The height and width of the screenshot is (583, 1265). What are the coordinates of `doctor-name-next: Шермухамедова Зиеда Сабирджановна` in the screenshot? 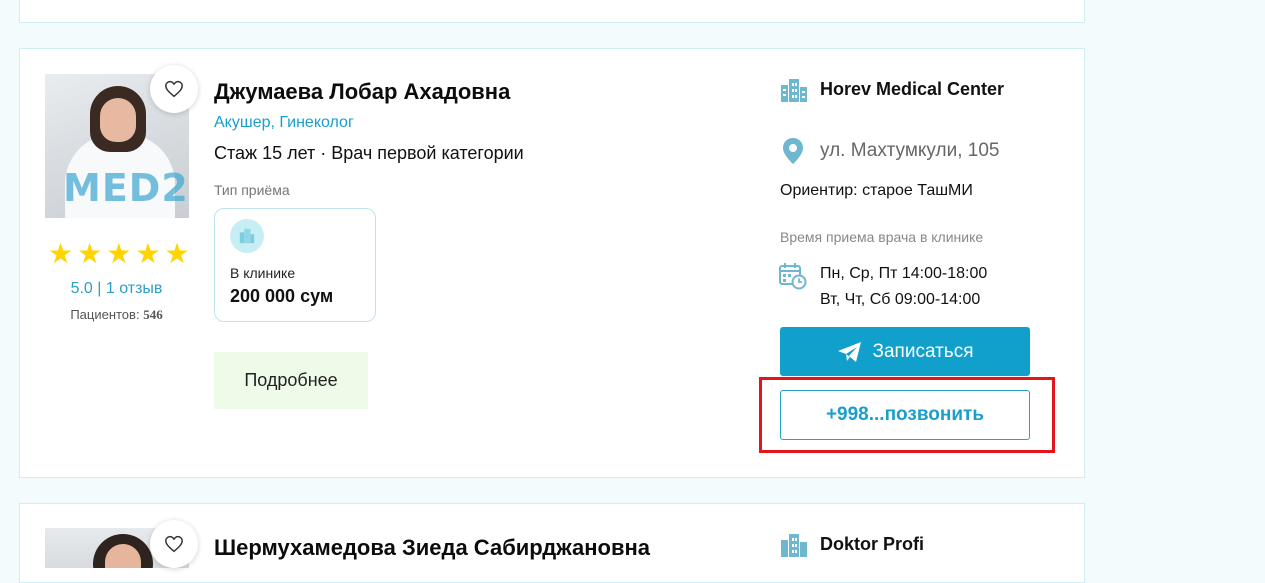 It's located at (432, 548).